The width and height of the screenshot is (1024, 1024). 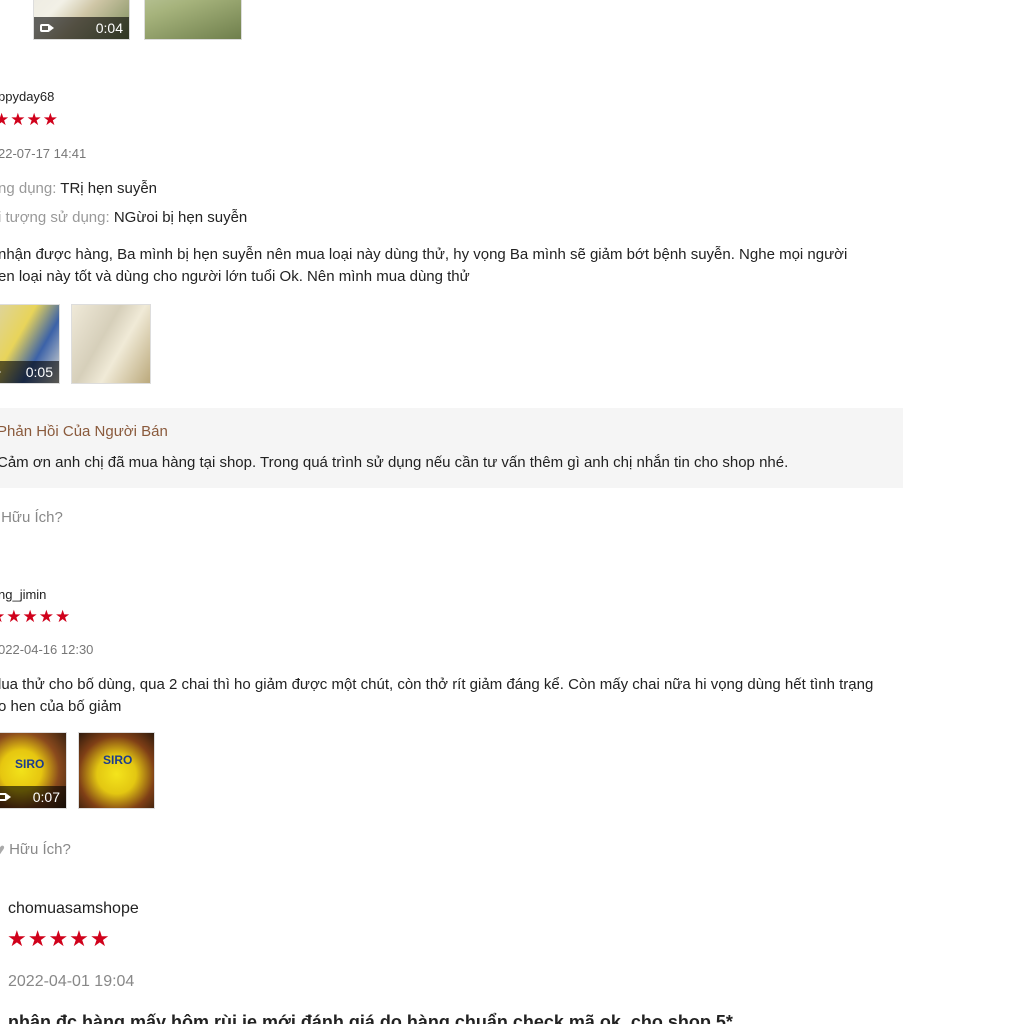 What do you see at coordinates (43, 153) in the screenshot?
I see `review-timestamp: 22-07-17 14:41` at bounding box center [43, 153].